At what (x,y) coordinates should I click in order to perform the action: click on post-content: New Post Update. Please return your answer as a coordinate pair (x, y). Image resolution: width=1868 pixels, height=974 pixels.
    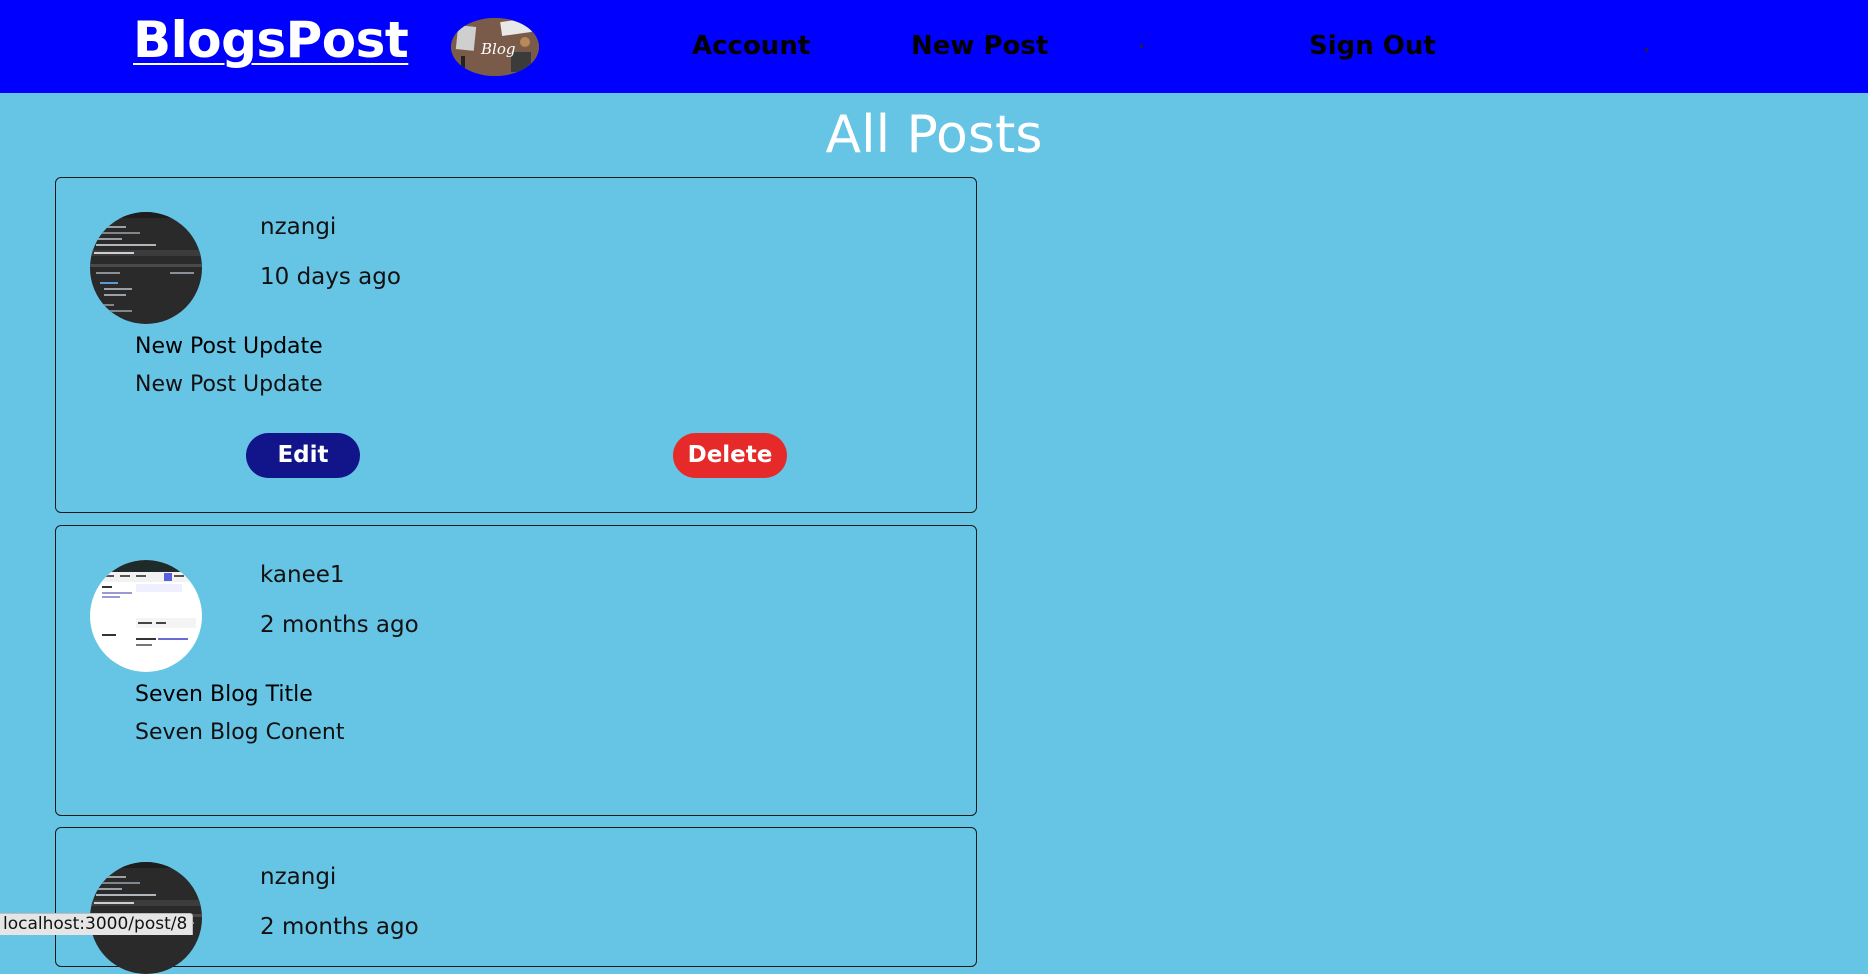
    Looking at the image, I should click on (229, 384).